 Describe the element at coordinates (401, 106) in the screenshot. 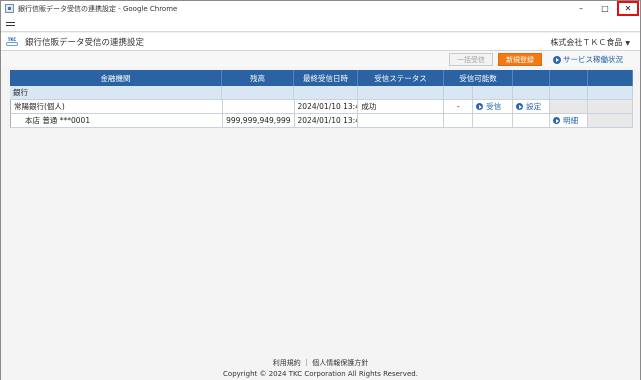

I see `status-cell: 成功` at that location.